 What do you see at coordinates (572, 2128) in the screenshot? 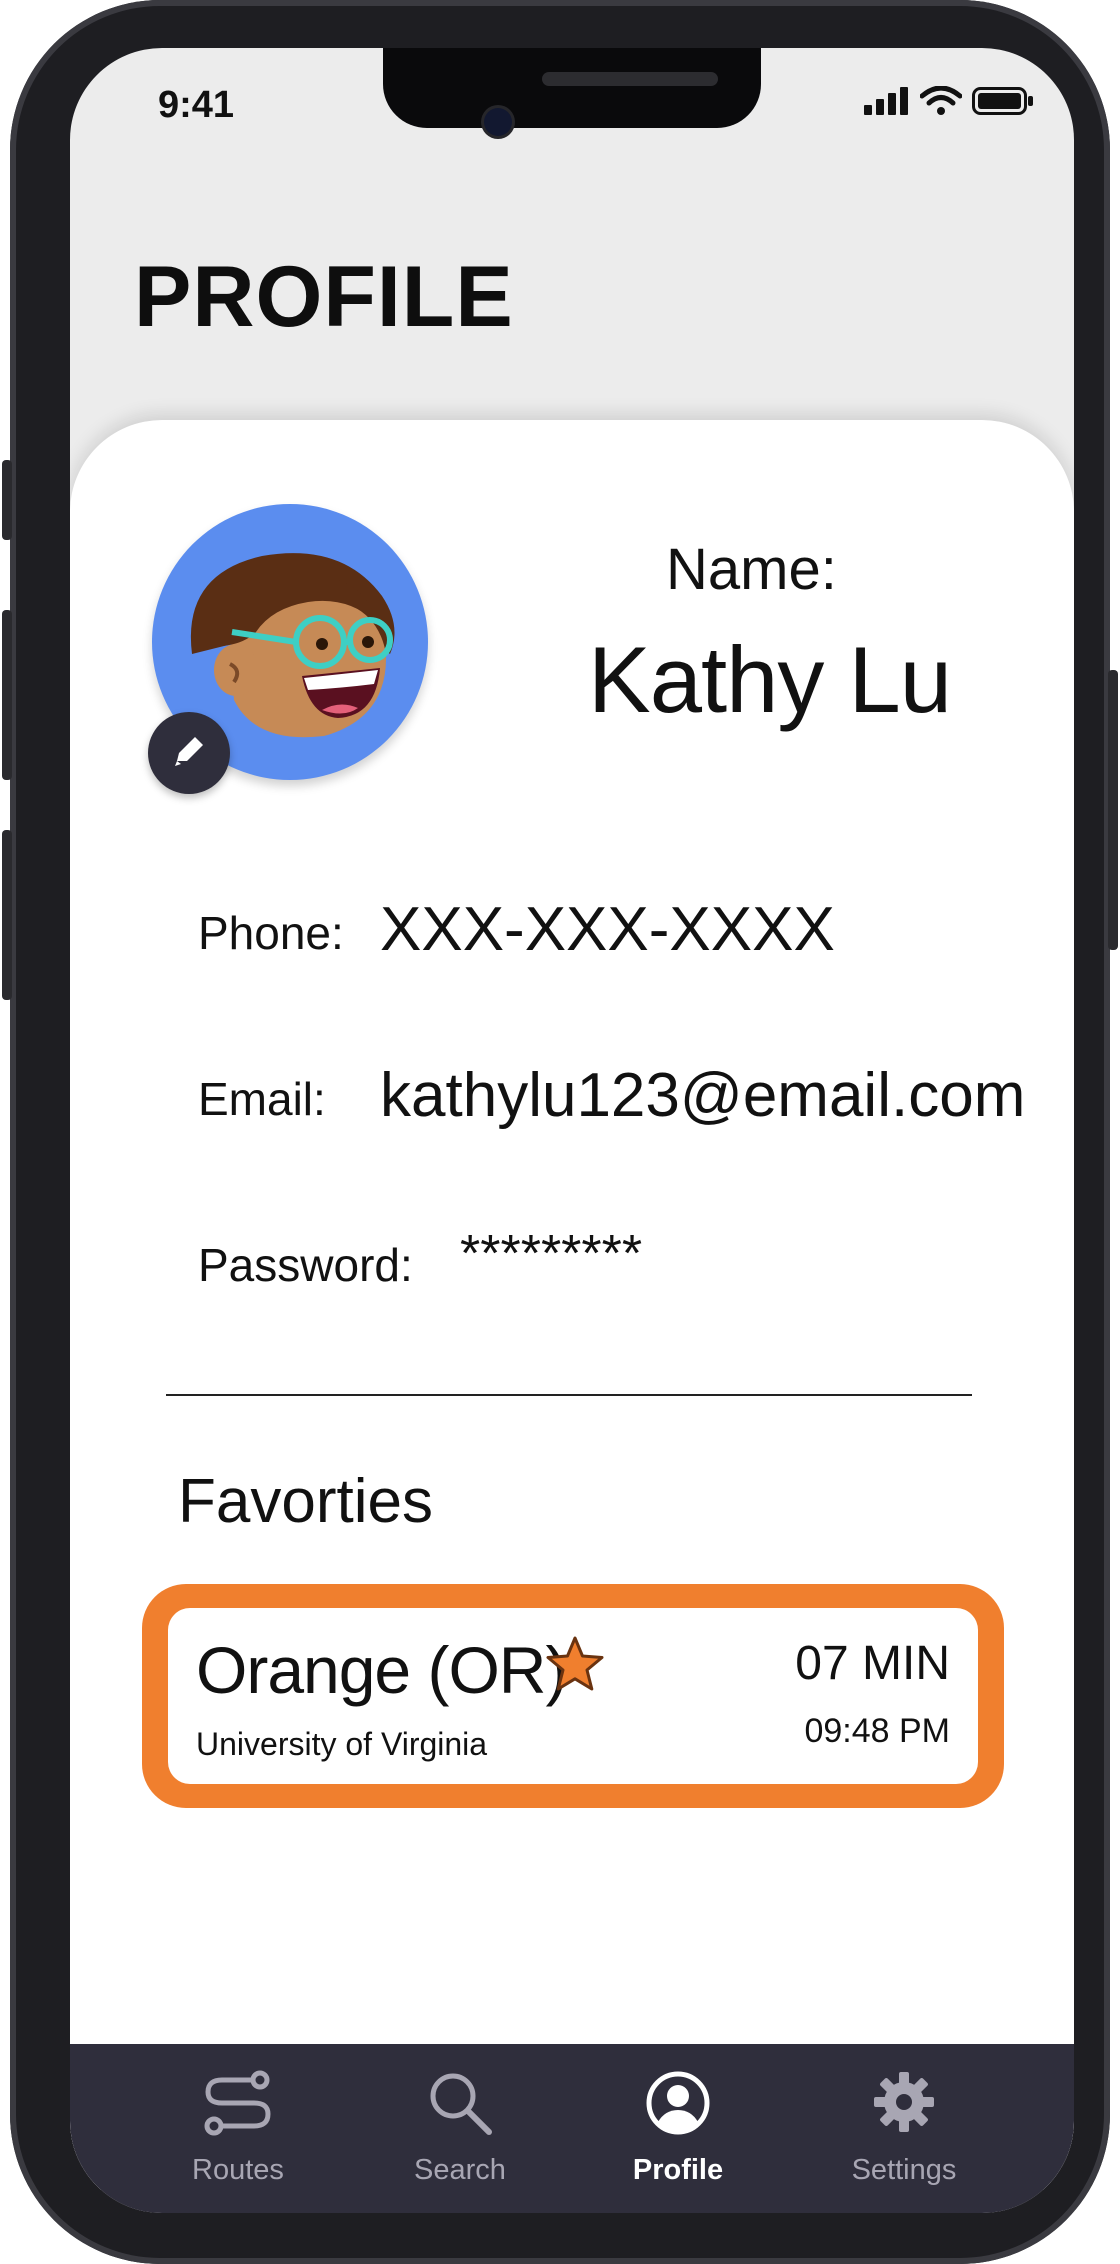
I see `tab-bar: Routes Search Profile Settings` at bounding box center [572, 2128].